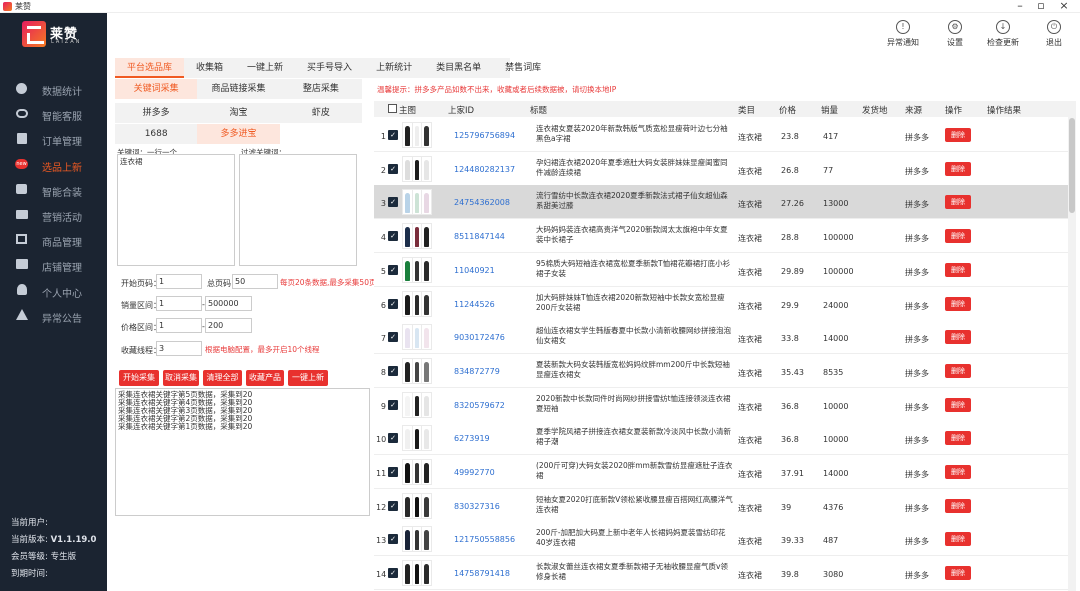  I want to click on sales-min-input: 1, so click(179, 303).